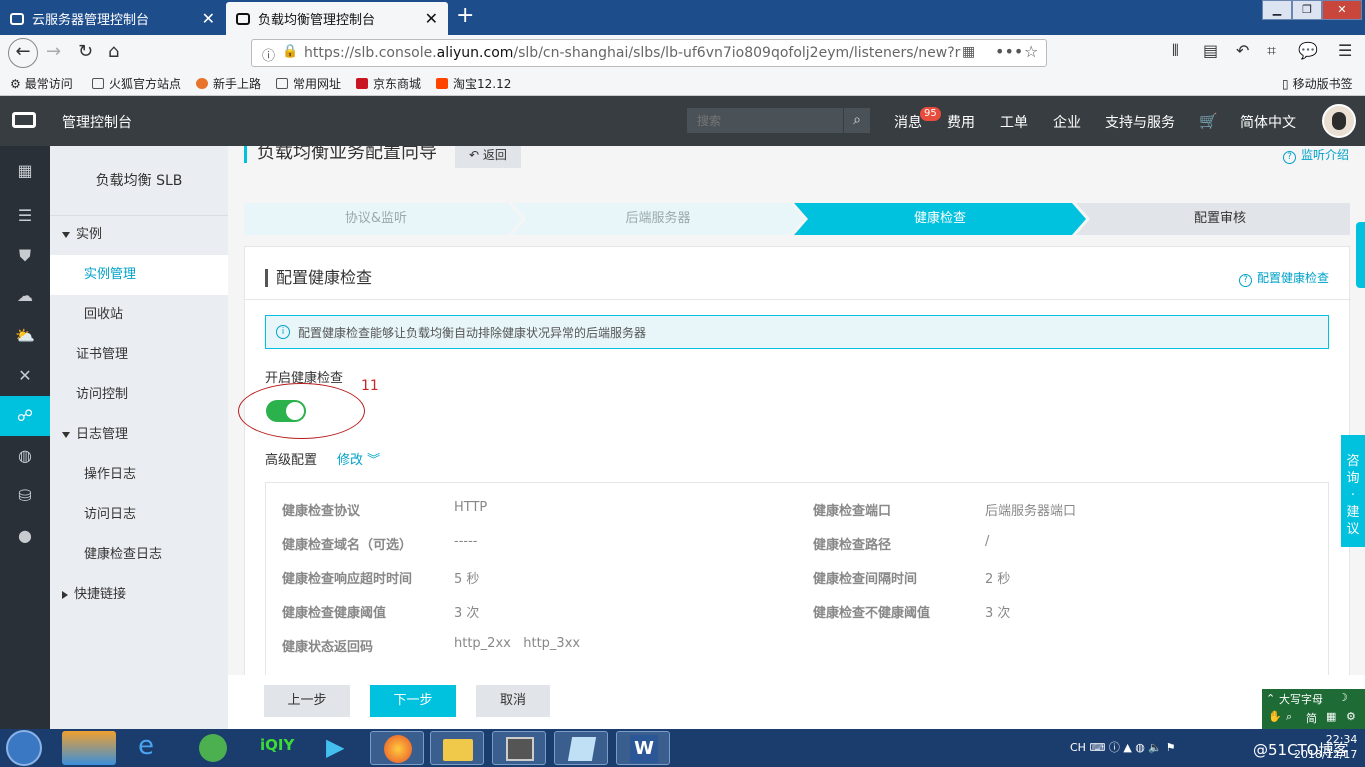 This screenshot has width=1365, height=767. Describe the element at coordinates (1009, 51) in the screenshot. I see `more-dots-icon: •••` at that location.